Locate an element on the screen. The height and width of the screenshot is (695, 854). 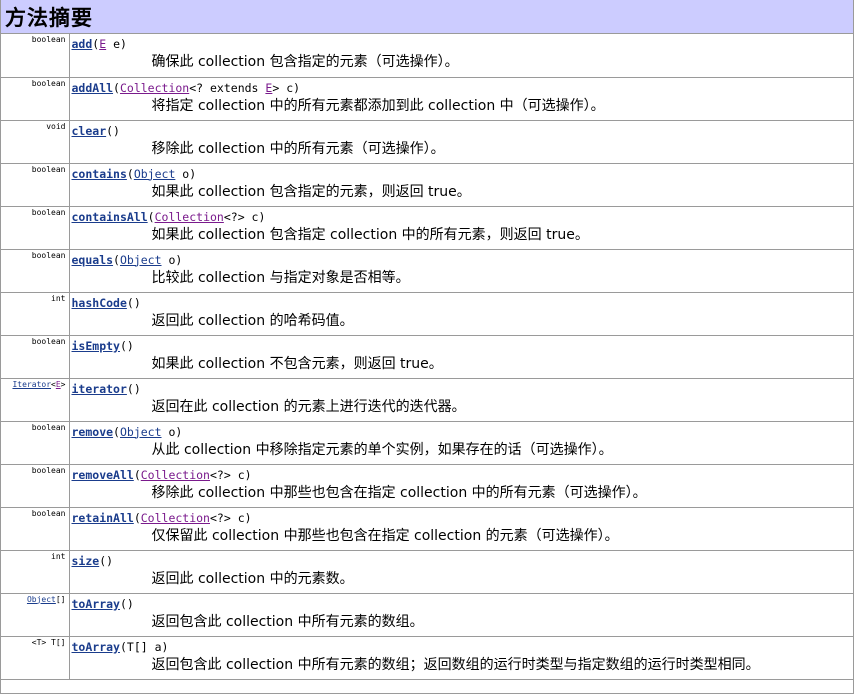
return-type: void is located at coordinates (56, 126).